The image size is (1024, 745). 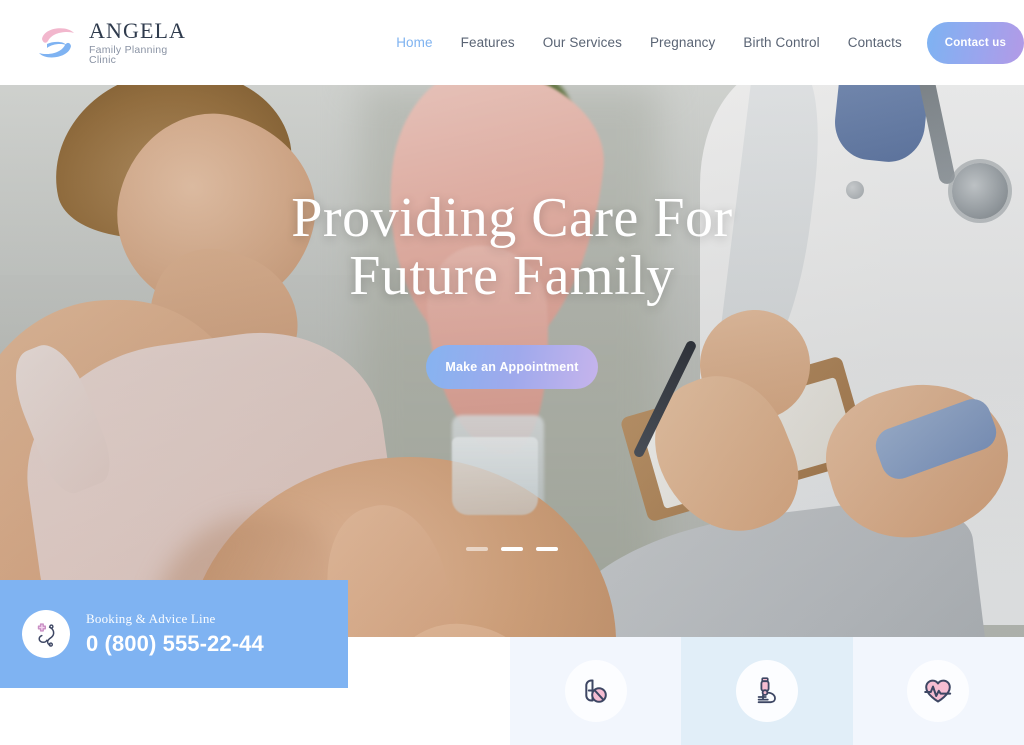 I want to click on hero-title-line-1: Providing Care For, so click(x=512, y=218).